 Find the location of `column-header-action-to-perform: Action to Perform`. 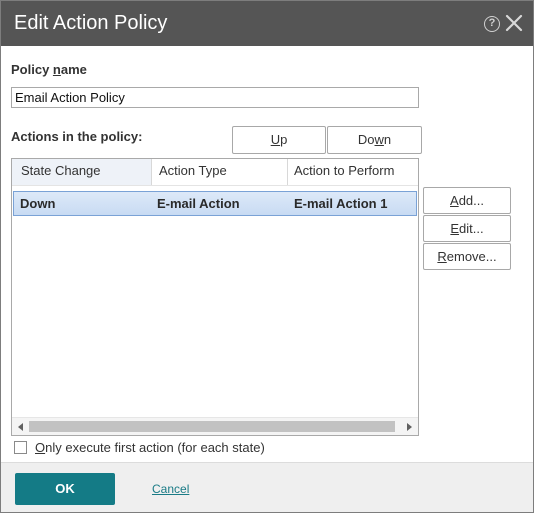

column-header-action-to-perform: Action to Perform is located at coordinates (353, 172).